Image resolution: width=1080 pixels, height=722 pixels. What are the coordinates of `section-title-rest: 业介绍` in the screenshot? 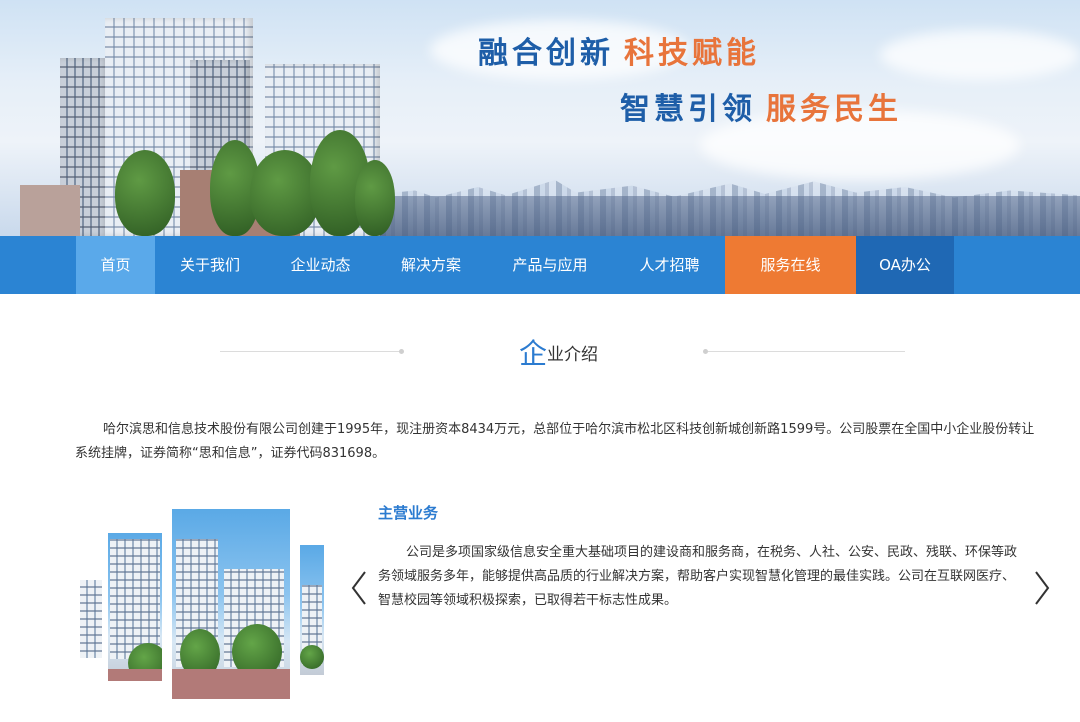 It's located at (573, 355).